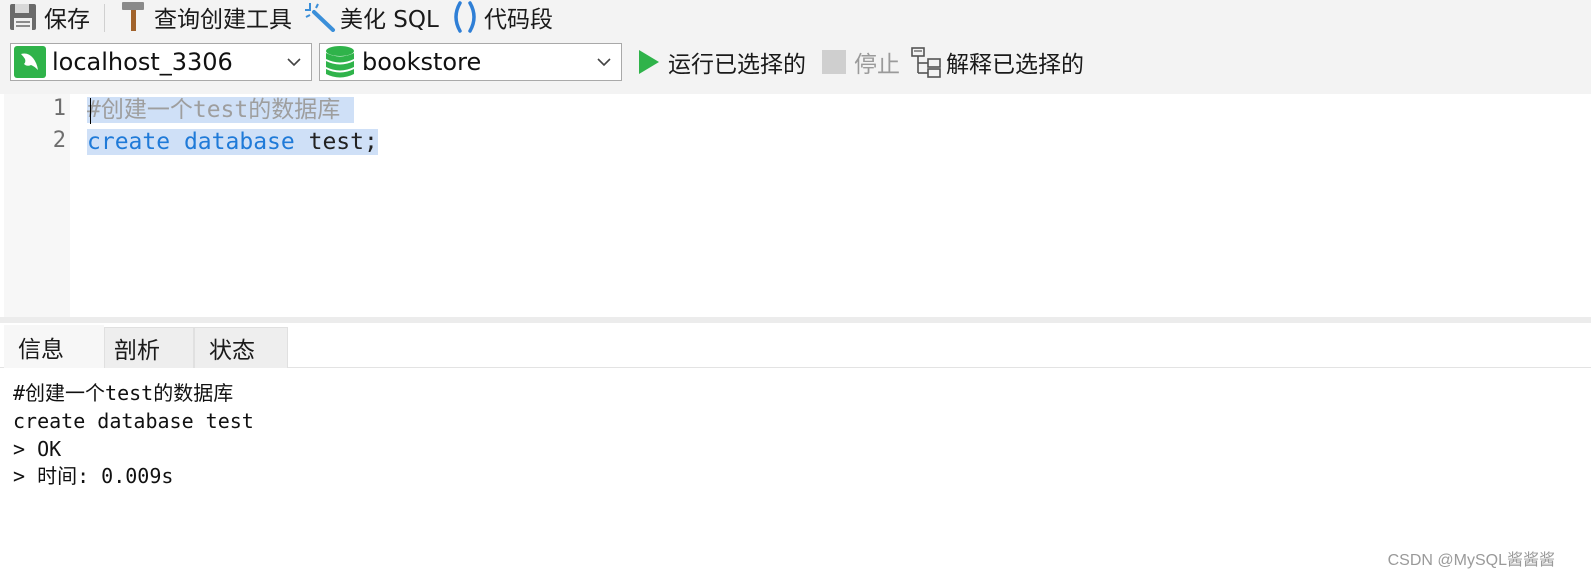 The image size is (1591, 580). I want to click on output-line: > 时间: 0.009s, so click(93, 476).